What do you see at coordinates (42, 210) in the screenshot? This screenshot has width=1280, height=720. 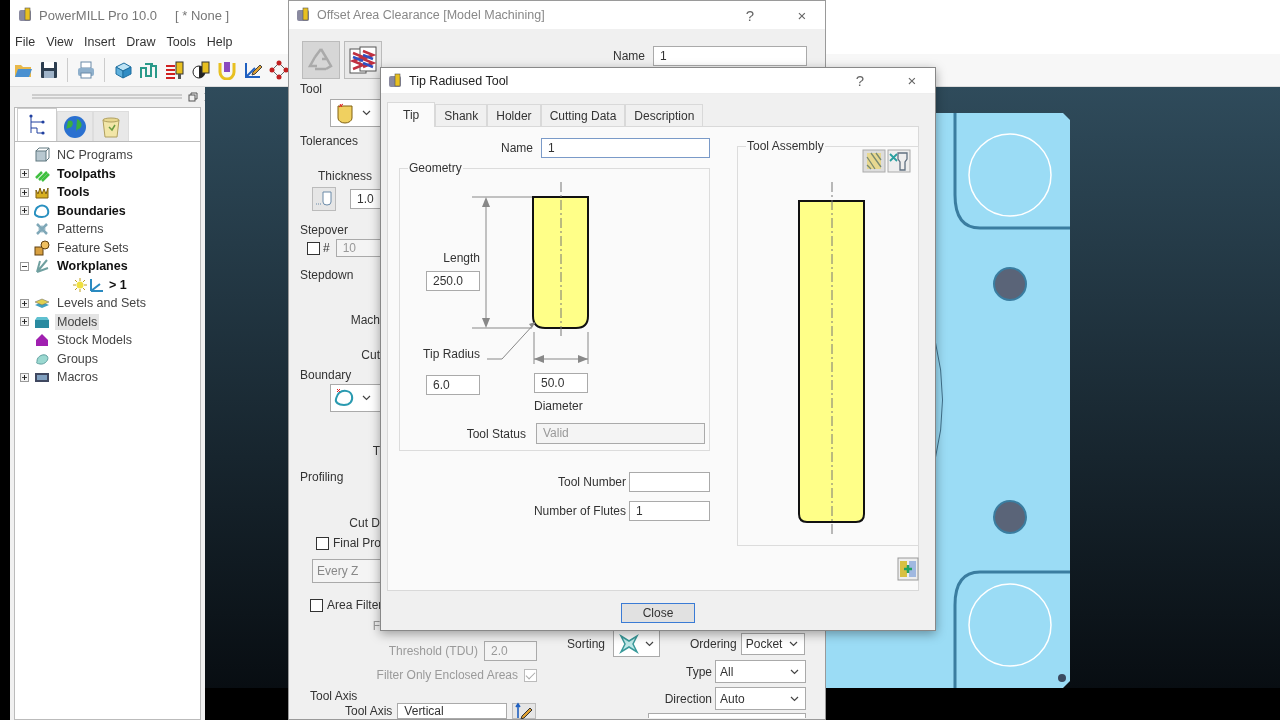 I see `outline-icon` at bounding box center [42, 210].